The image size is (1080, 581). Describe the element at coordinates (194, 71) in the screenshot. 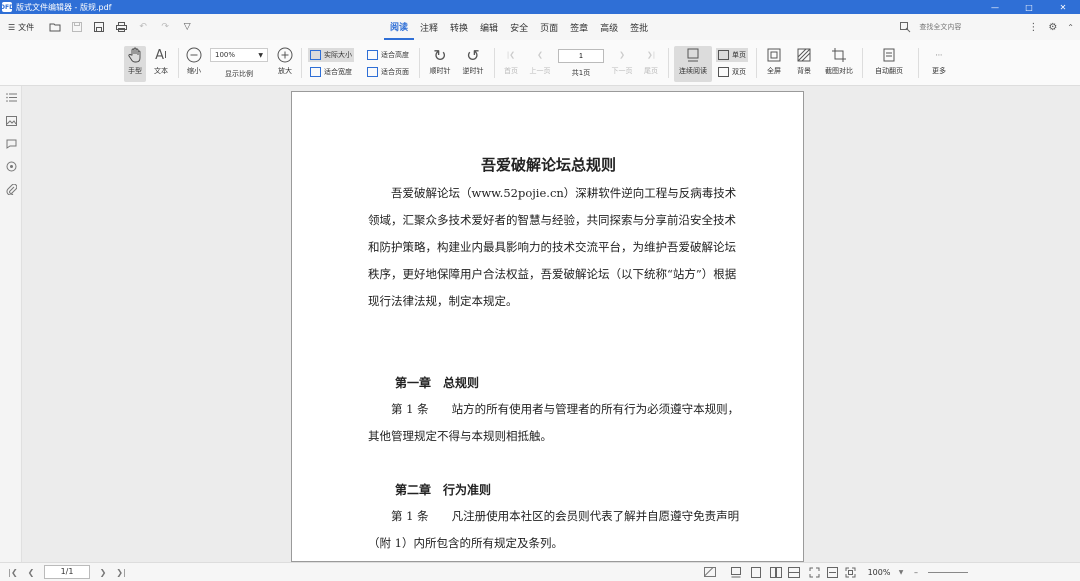

I see `zoom-out-label: 缩小` at that location.